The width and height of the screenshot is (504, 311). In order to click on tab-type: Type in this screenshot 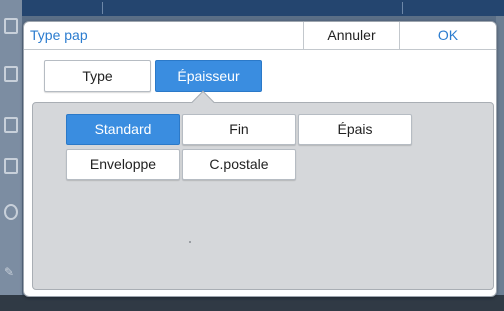, I will do `click(97, 76)`.